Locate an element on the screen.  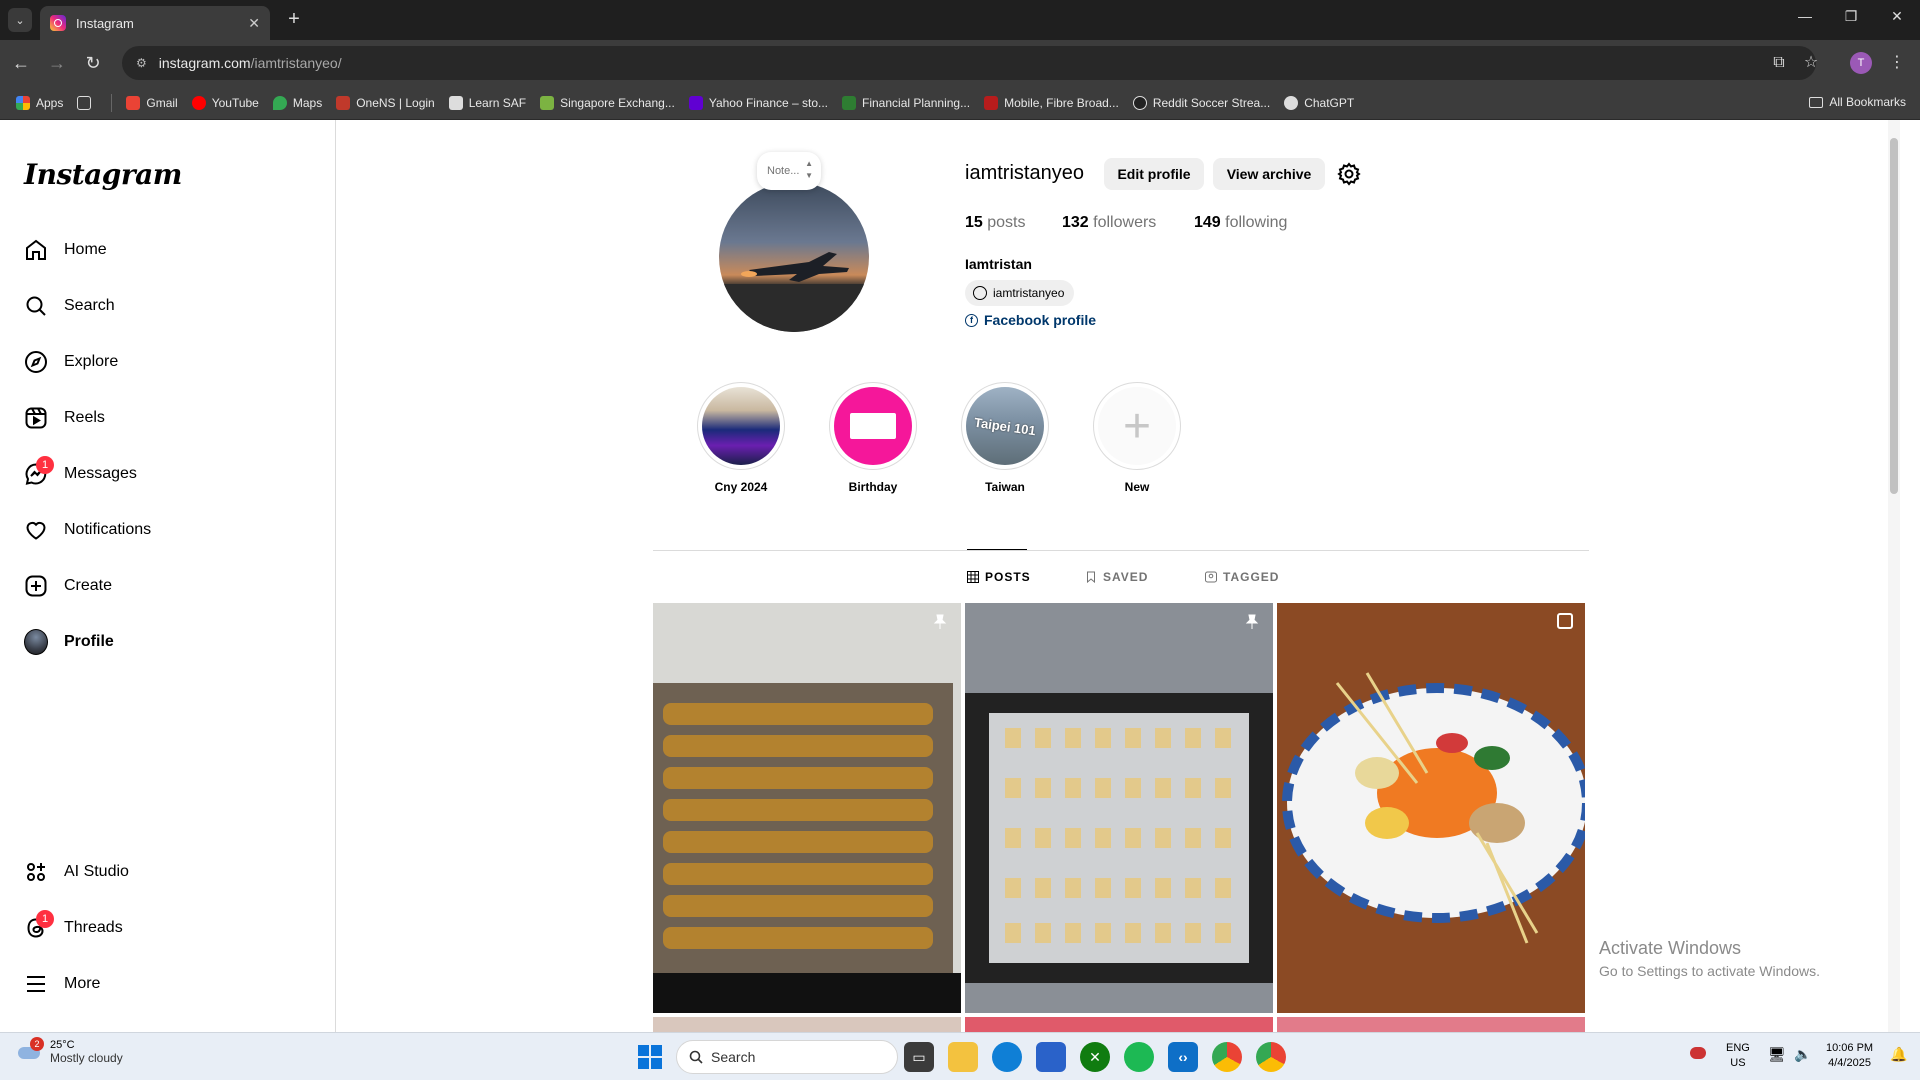
sidebar-item-notifications: Notifications is located at coordinates (167, 530).